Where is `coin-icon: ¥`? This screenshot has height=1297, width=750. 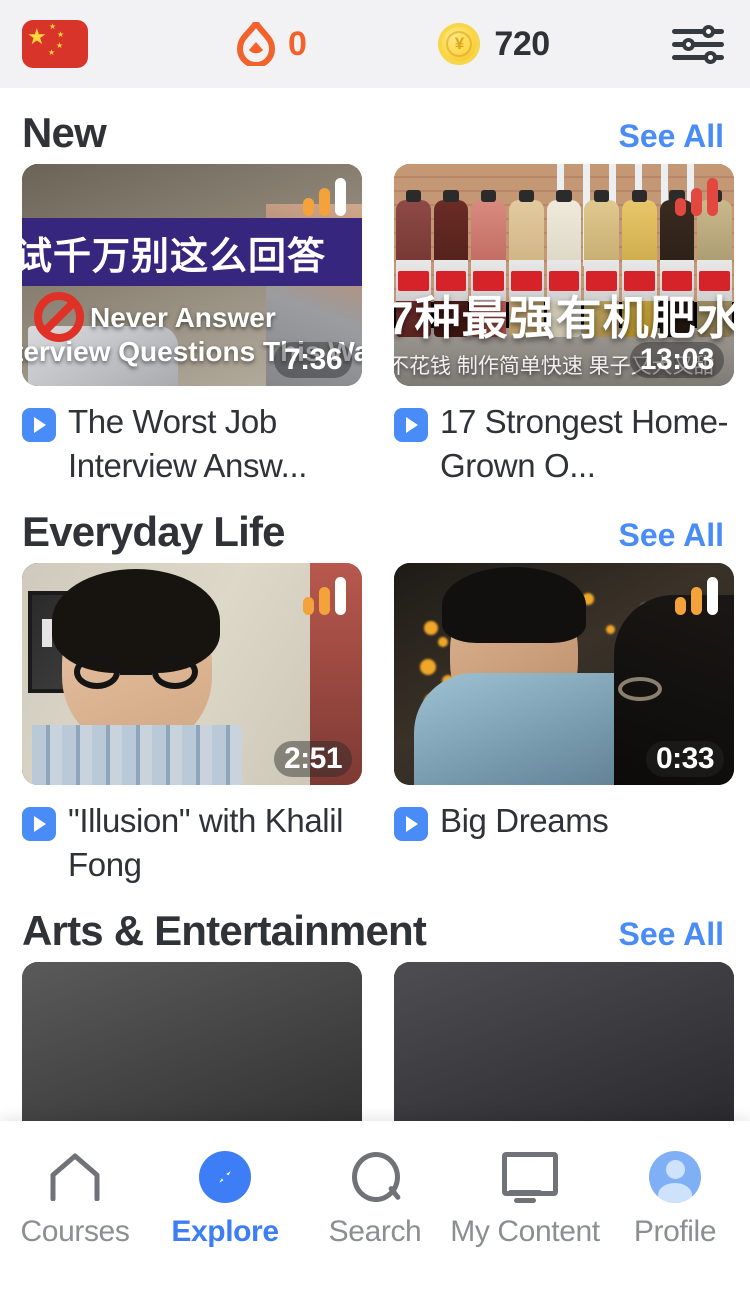
coin-icon: ¥ is located at coordinates (459, 44).